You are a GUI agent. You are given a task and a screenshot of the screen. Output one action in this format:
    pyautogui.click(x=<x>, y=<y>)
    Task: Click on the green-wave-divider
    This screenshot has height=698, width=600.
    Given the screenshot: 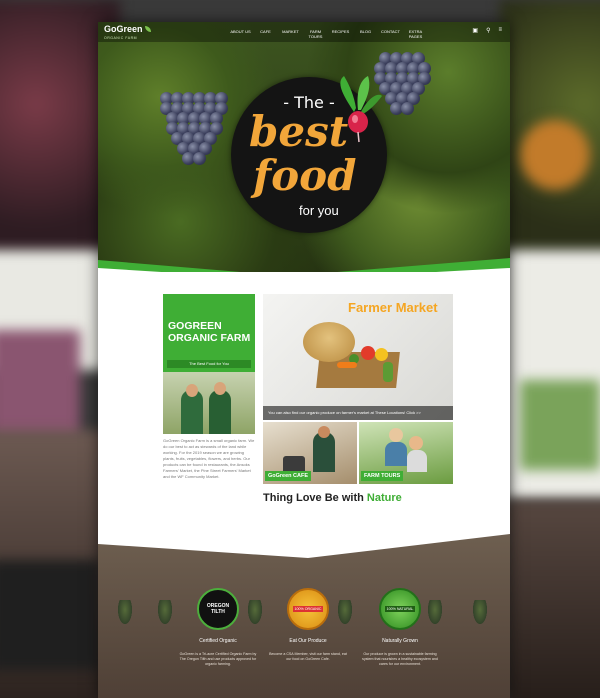 What is the action you would take?
    pyautogui.click(x=304, y=265)
    